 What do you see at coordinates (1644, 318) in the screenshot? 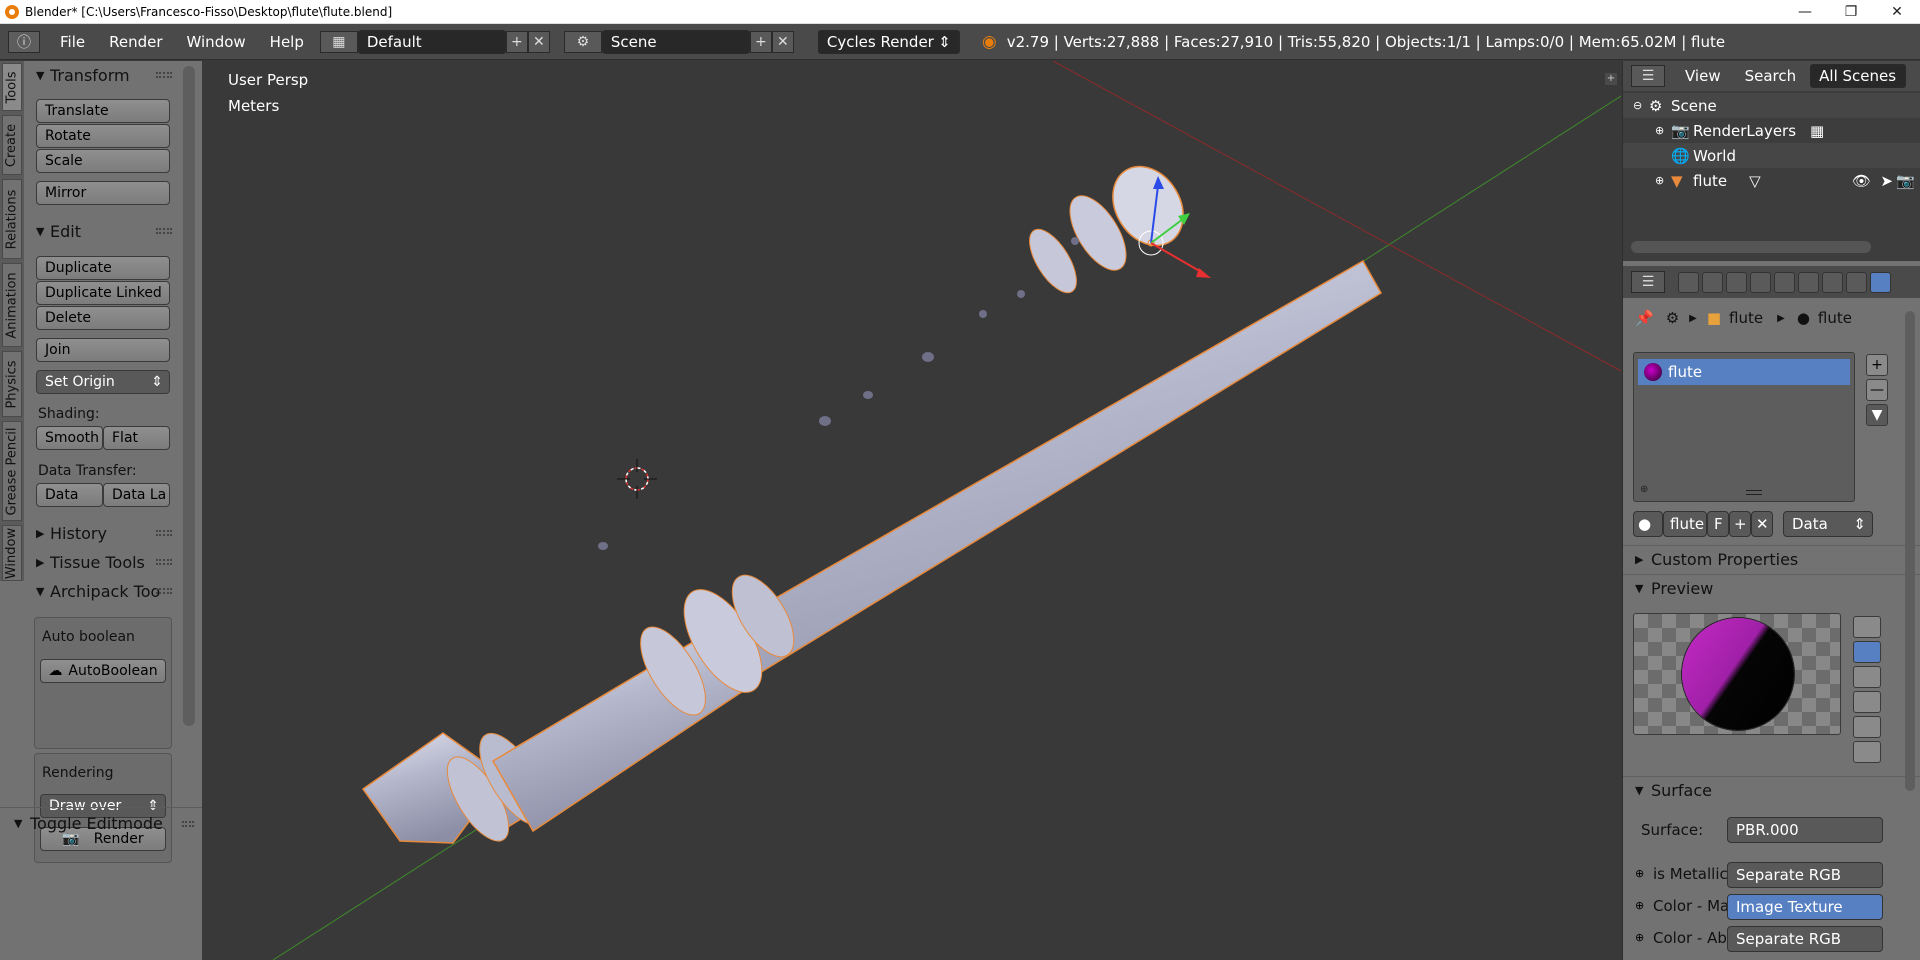
I see `pin-icon: 📌` at bounding box center [1644, 318].